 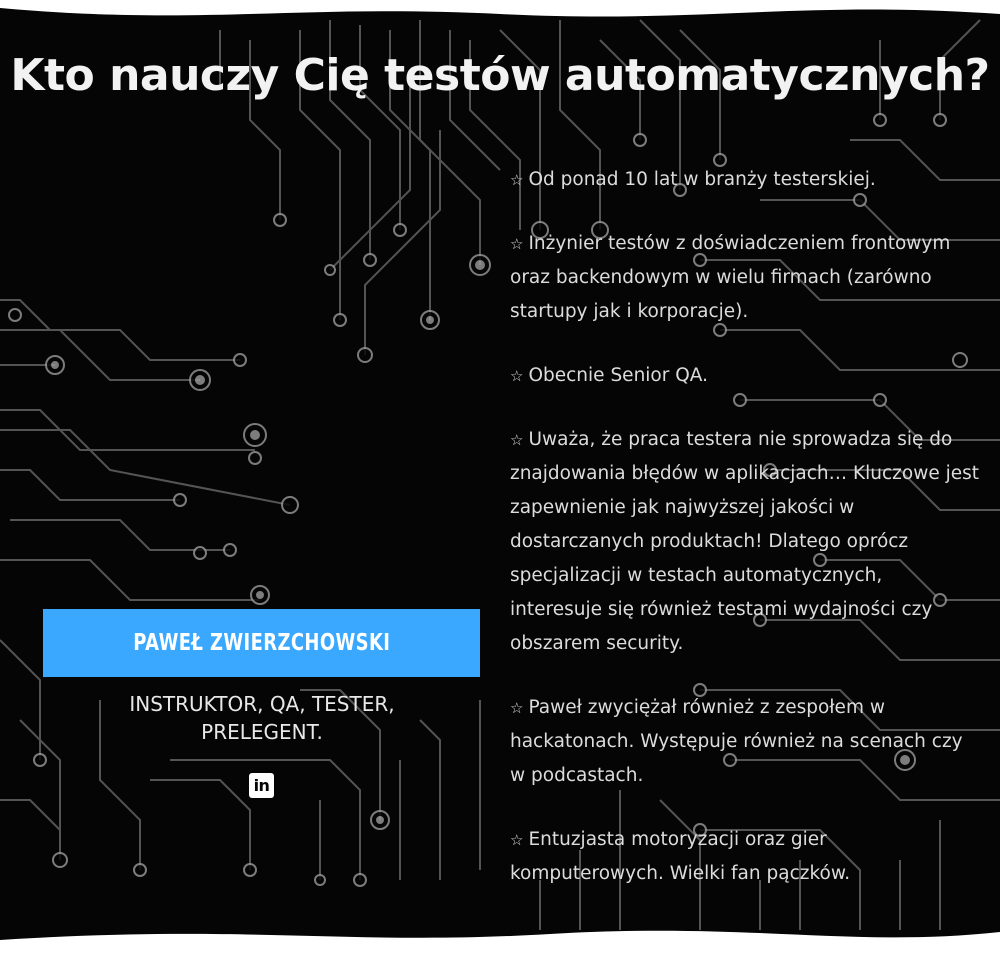 What do you see at coordinates (609, 375) in the screenshot?
I see `bio-item: ☆ Obecnie Senior QA.` at bounding box center [609, 375].